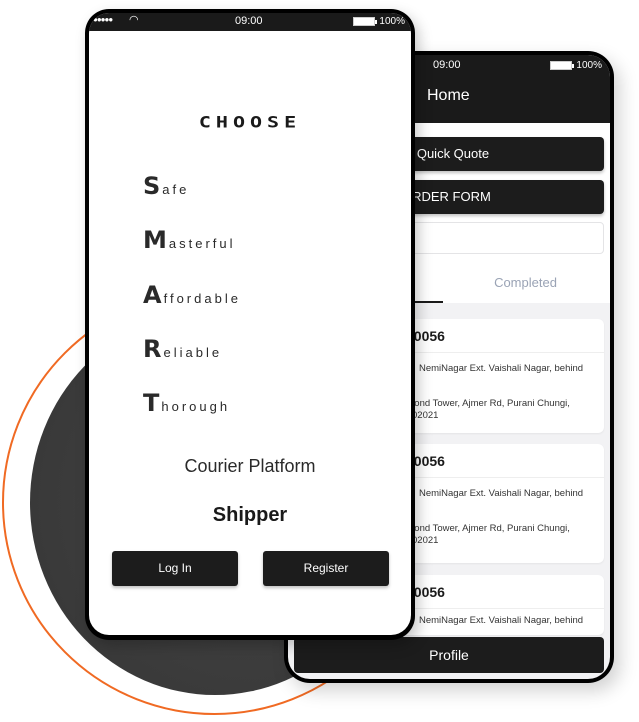 The image size is (639, 722). I want to click on smart-word: asterful, so click(202, 243).